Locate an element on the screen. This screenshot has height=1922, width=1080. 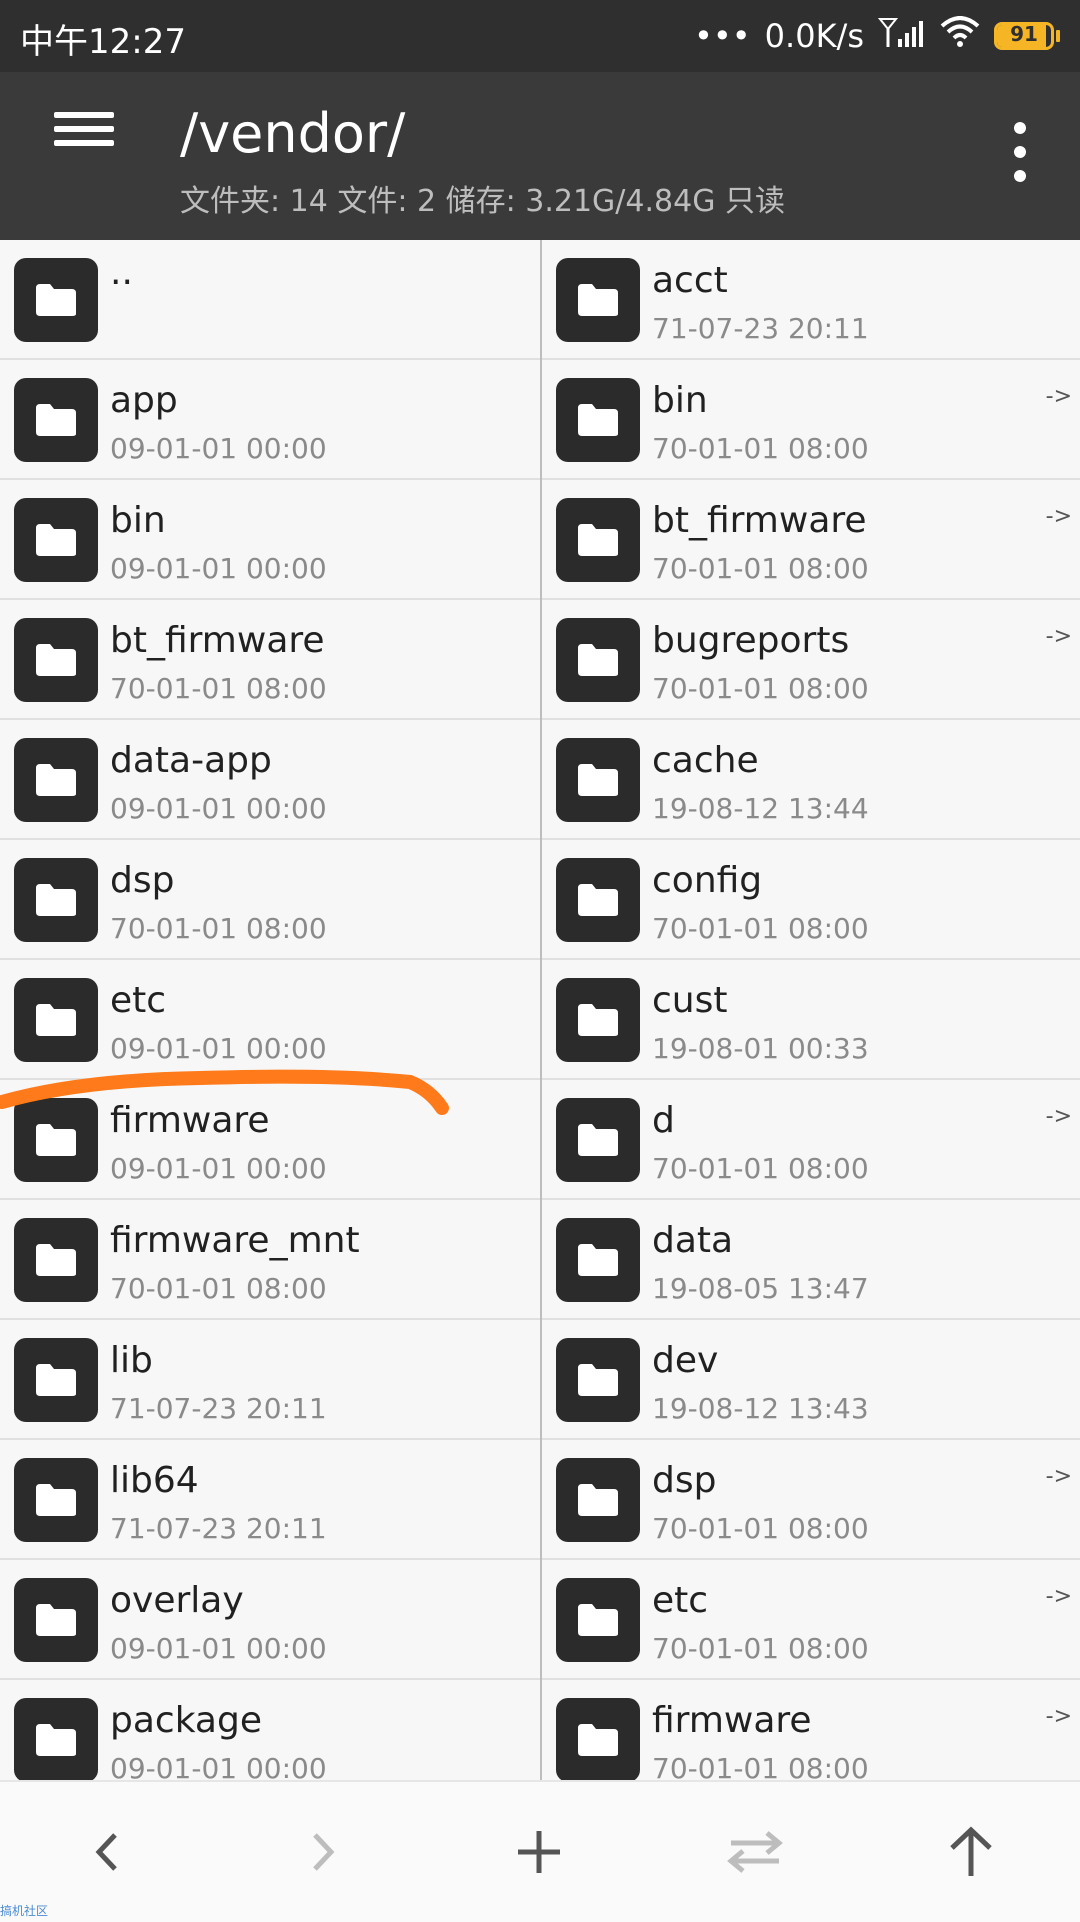
wifi-icon is located at coordinates (960, 36).